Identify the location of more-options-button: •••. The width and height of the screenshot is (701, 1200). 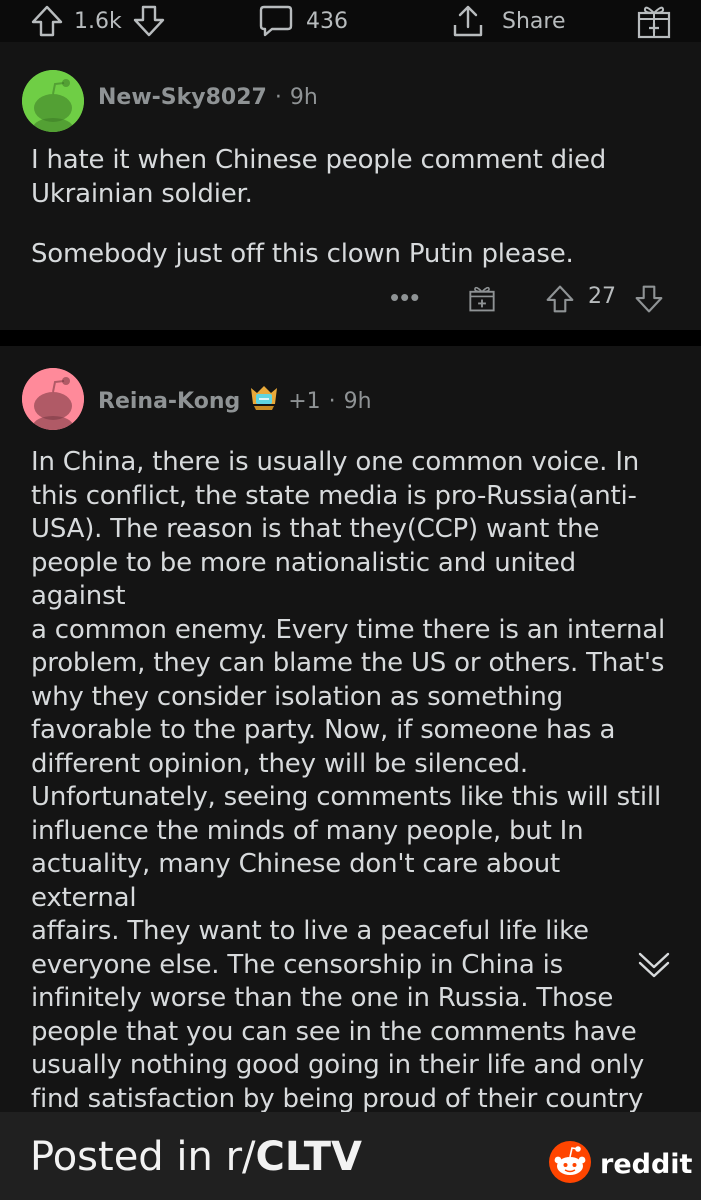
(405, 297).